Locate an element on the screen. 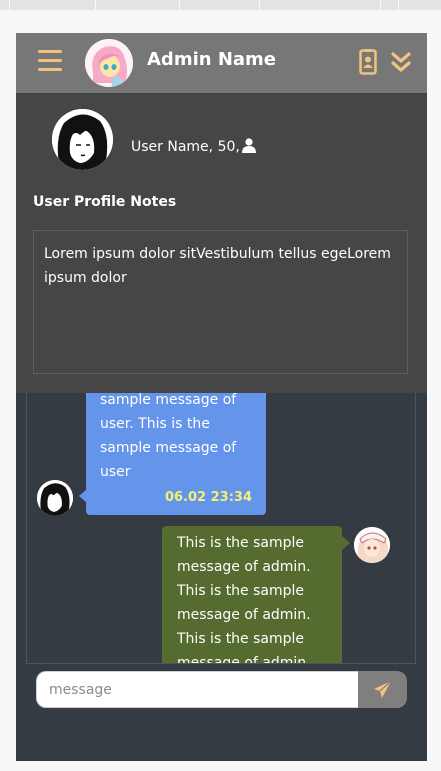 The width and height of the screenshot is (441, 771). send-button is located at coordinates (382, 689).